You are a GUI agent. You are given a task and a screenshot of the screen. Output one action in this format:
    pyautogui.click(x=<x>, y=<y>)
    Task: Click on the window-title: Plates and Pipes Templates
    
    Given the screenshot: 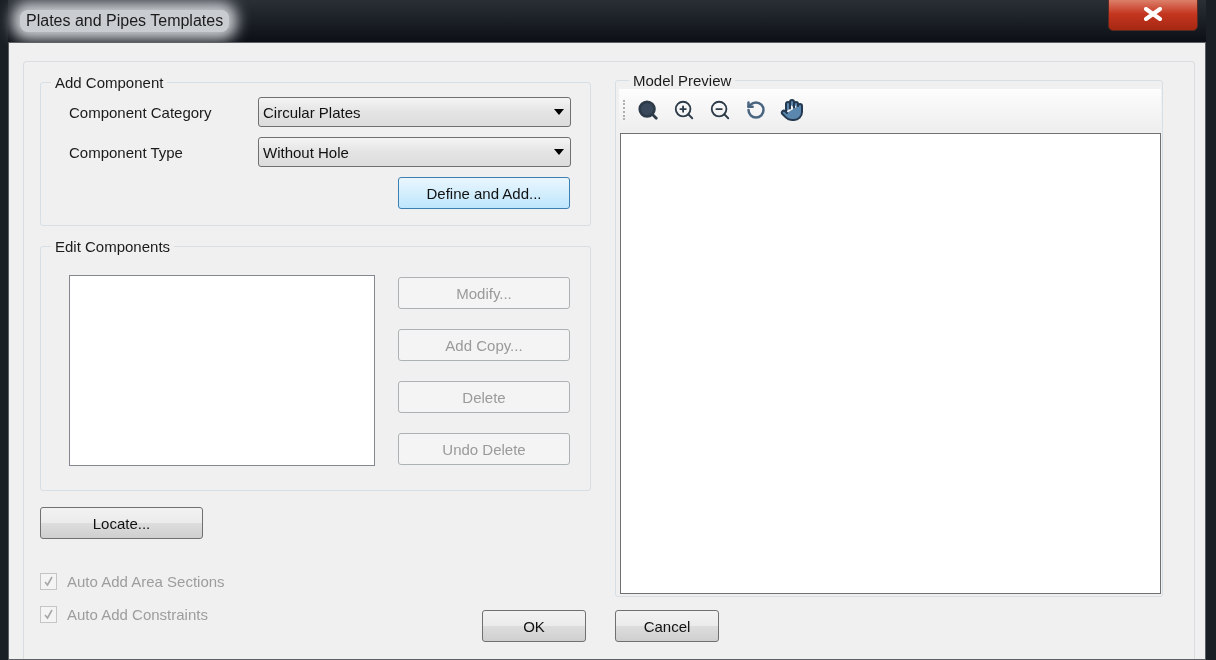 What is the action you would take?
    pyautogui.click(x=125, y=21)
    